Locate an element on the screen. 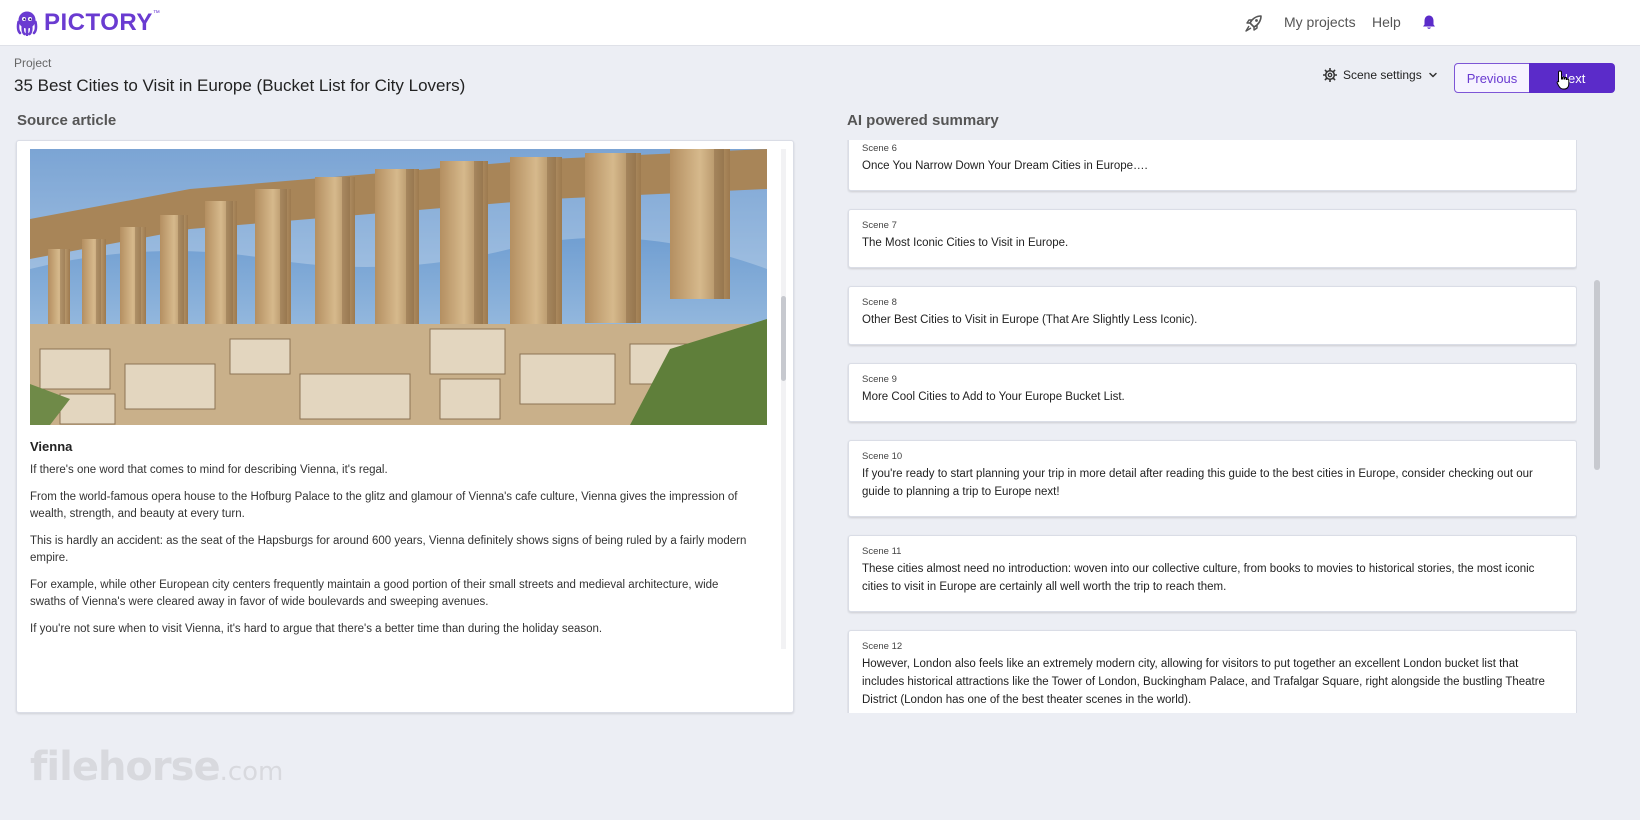  previous-button: Previous is located at coordinates (1492, 78).